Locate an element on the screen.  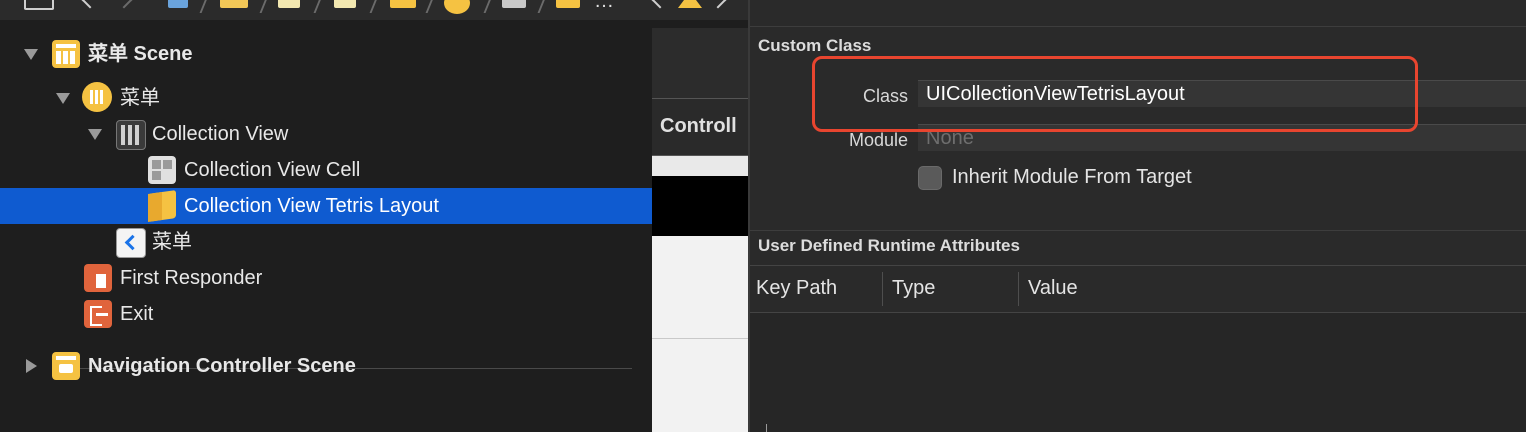
outline-label: Exit is located at coordinates (137, 314).